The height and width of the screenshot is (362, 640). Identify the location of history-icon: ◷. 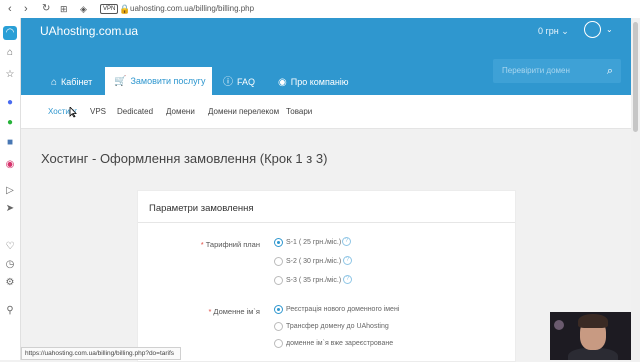
(10, 265).